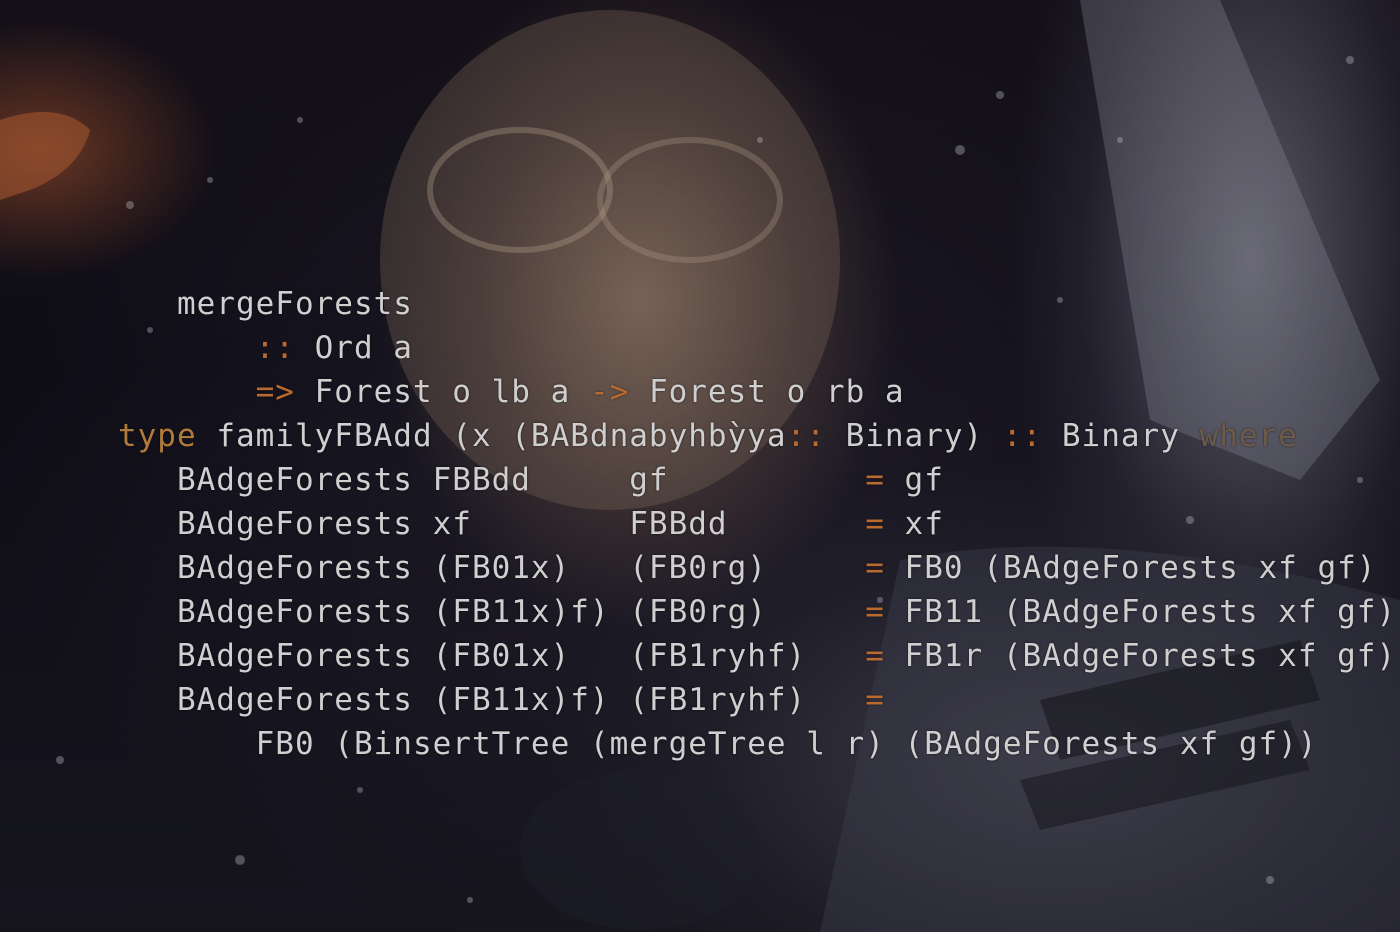 This screenshot has height=932, width=1400. I want to click on code-token: Binary, so click(1130, 436).